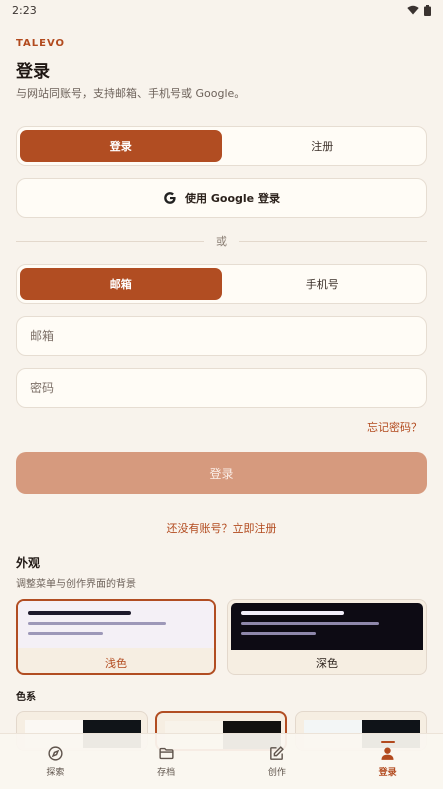  What do you see at coordinates (33, 72) in the screenshot?
I see `page-title: 登录` at bounding box center [33, 72].